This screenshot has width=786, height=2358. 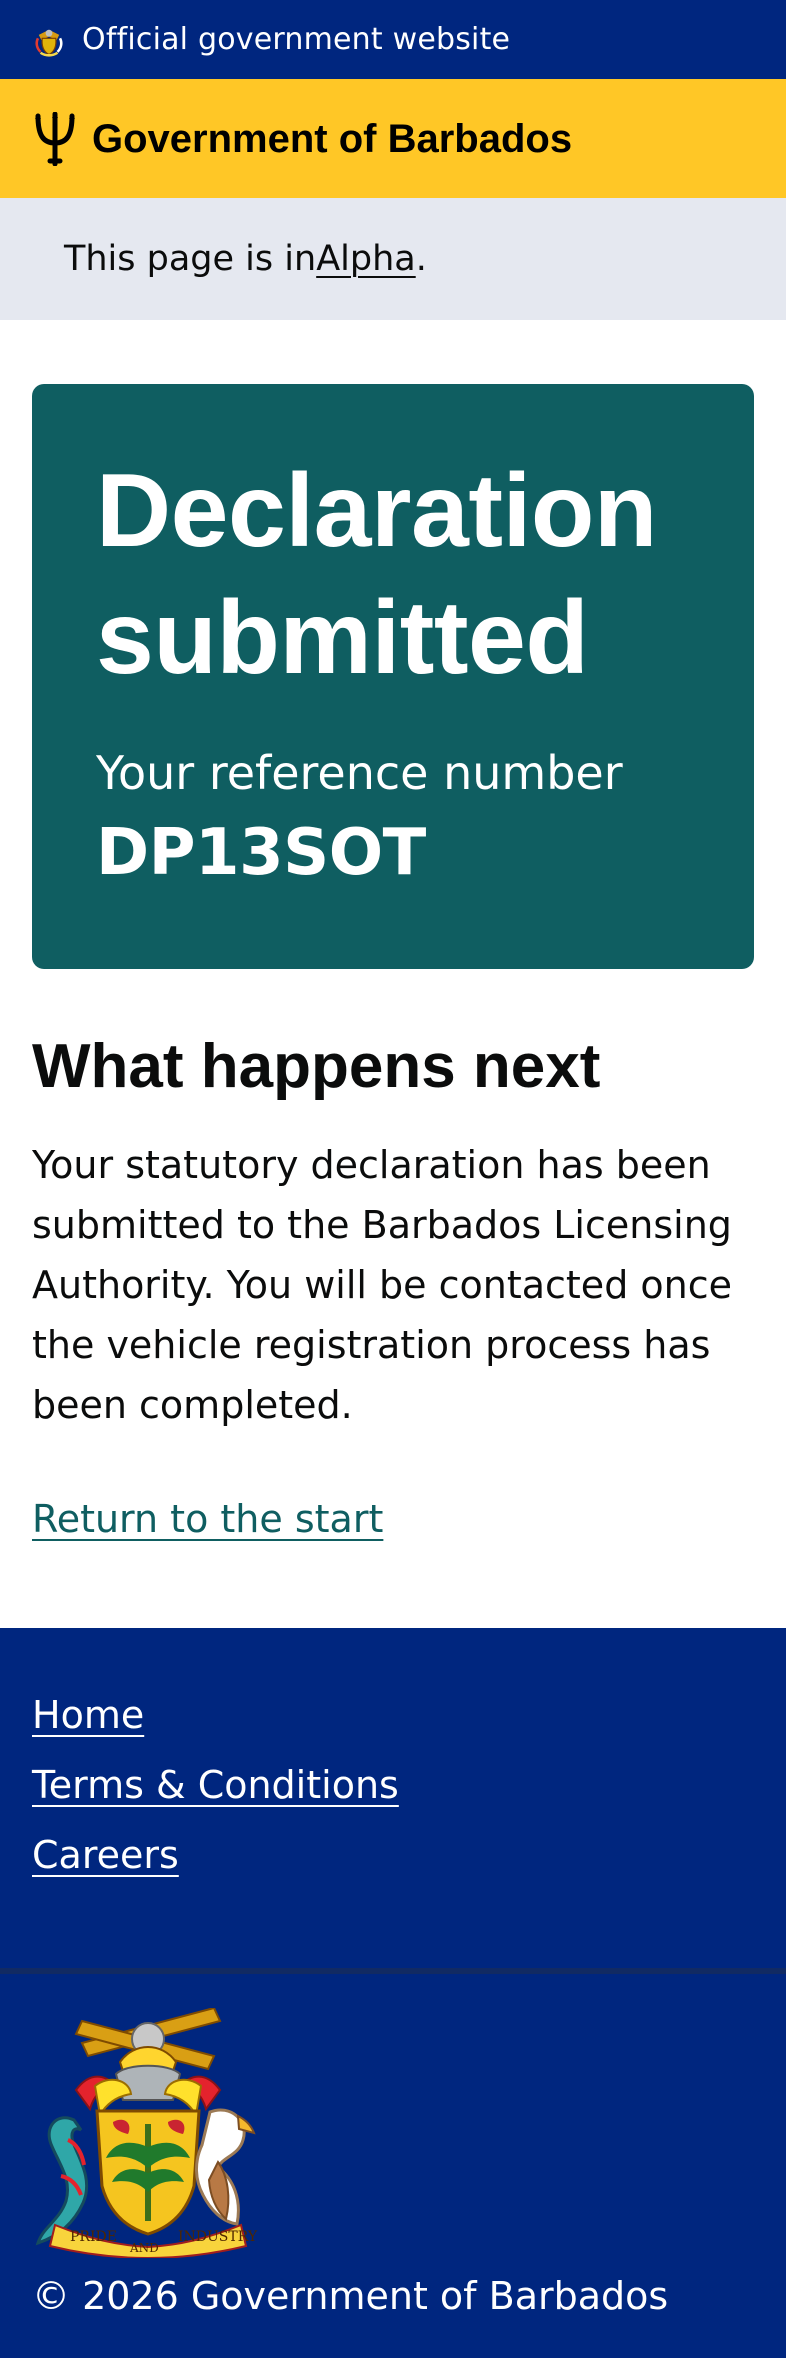 I want to click on official-government-banner: Official government website, so click(x=393, y=39).